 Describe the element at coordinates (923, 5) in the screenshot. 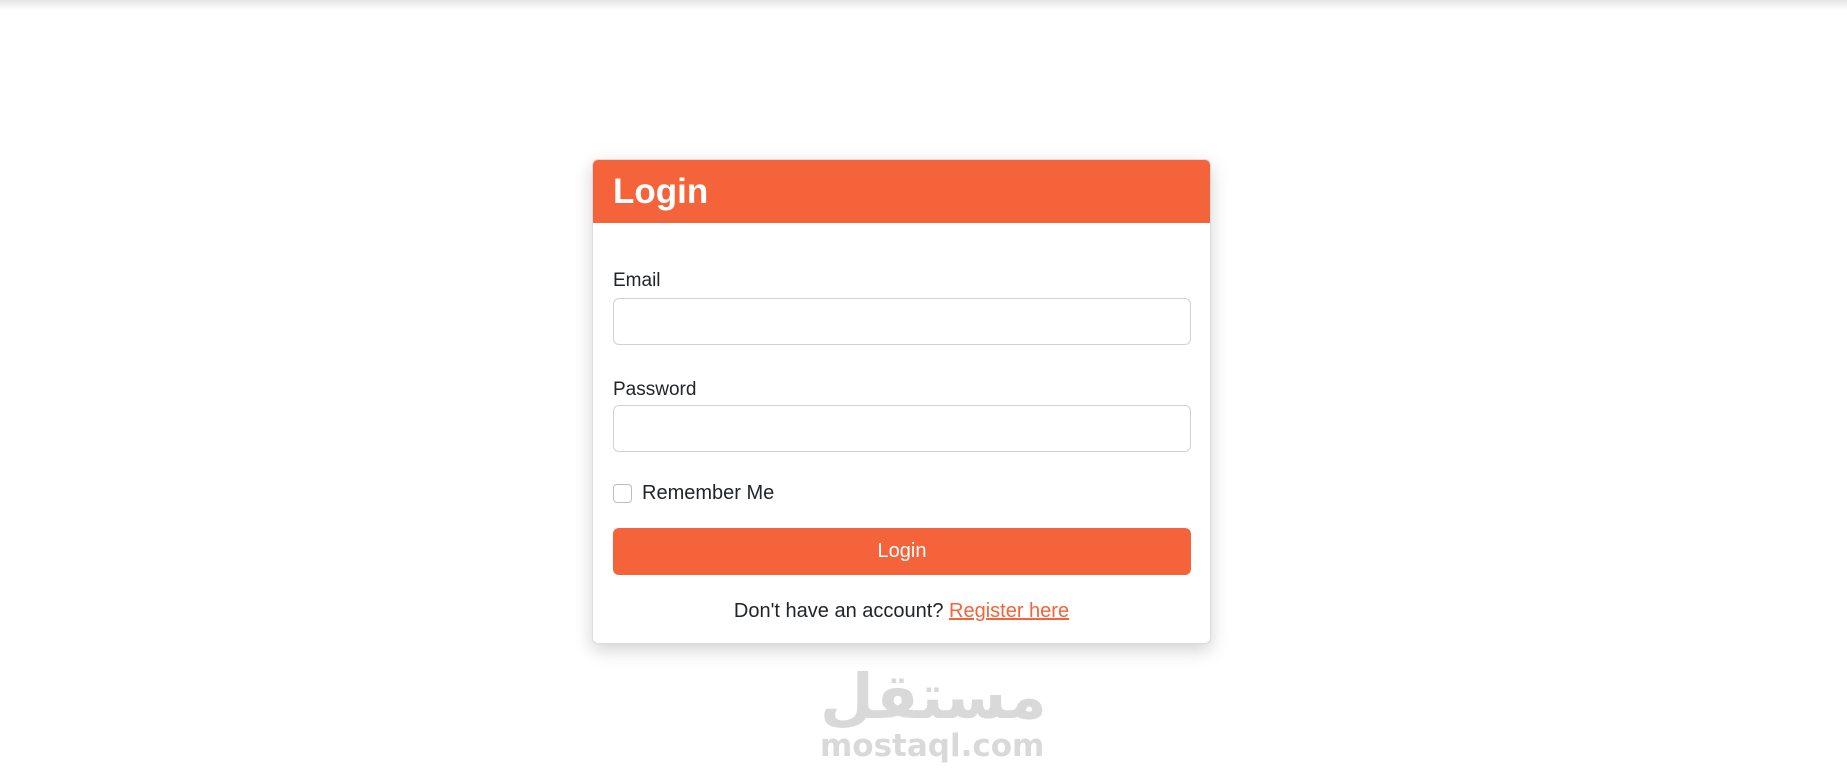

I see `top-bar-shadow` at that location.